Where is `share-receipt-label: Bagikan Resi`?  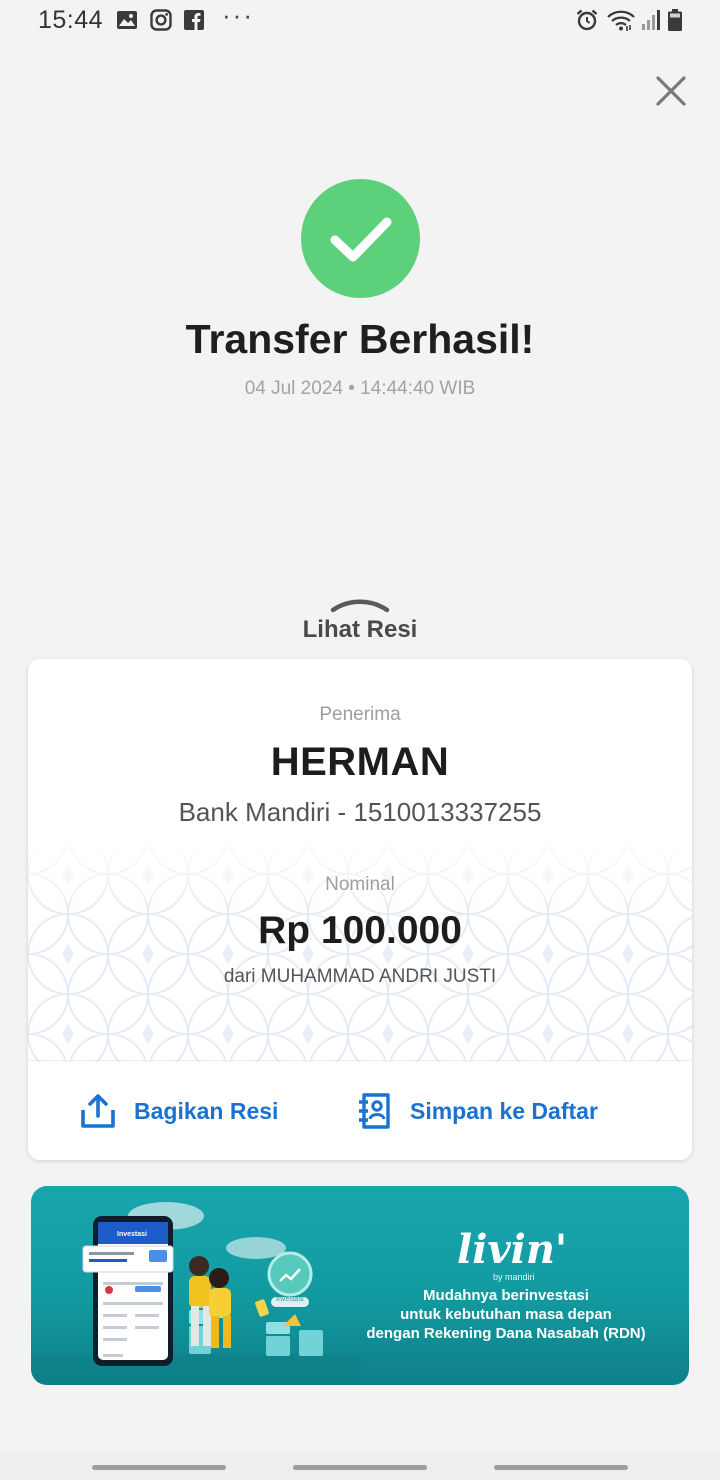
share-receipt-label: Bagikan Resi is located at coordinates (206, 1110).